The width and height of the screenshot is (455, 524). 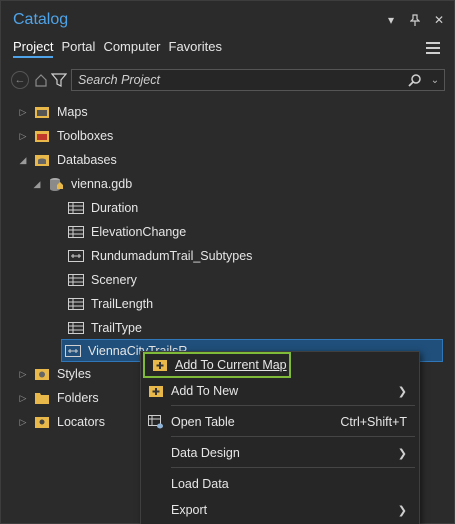 What do you see at coordinates (241, 80) in the screenshot?
I see `search-input` at bounding box center [241, 80].